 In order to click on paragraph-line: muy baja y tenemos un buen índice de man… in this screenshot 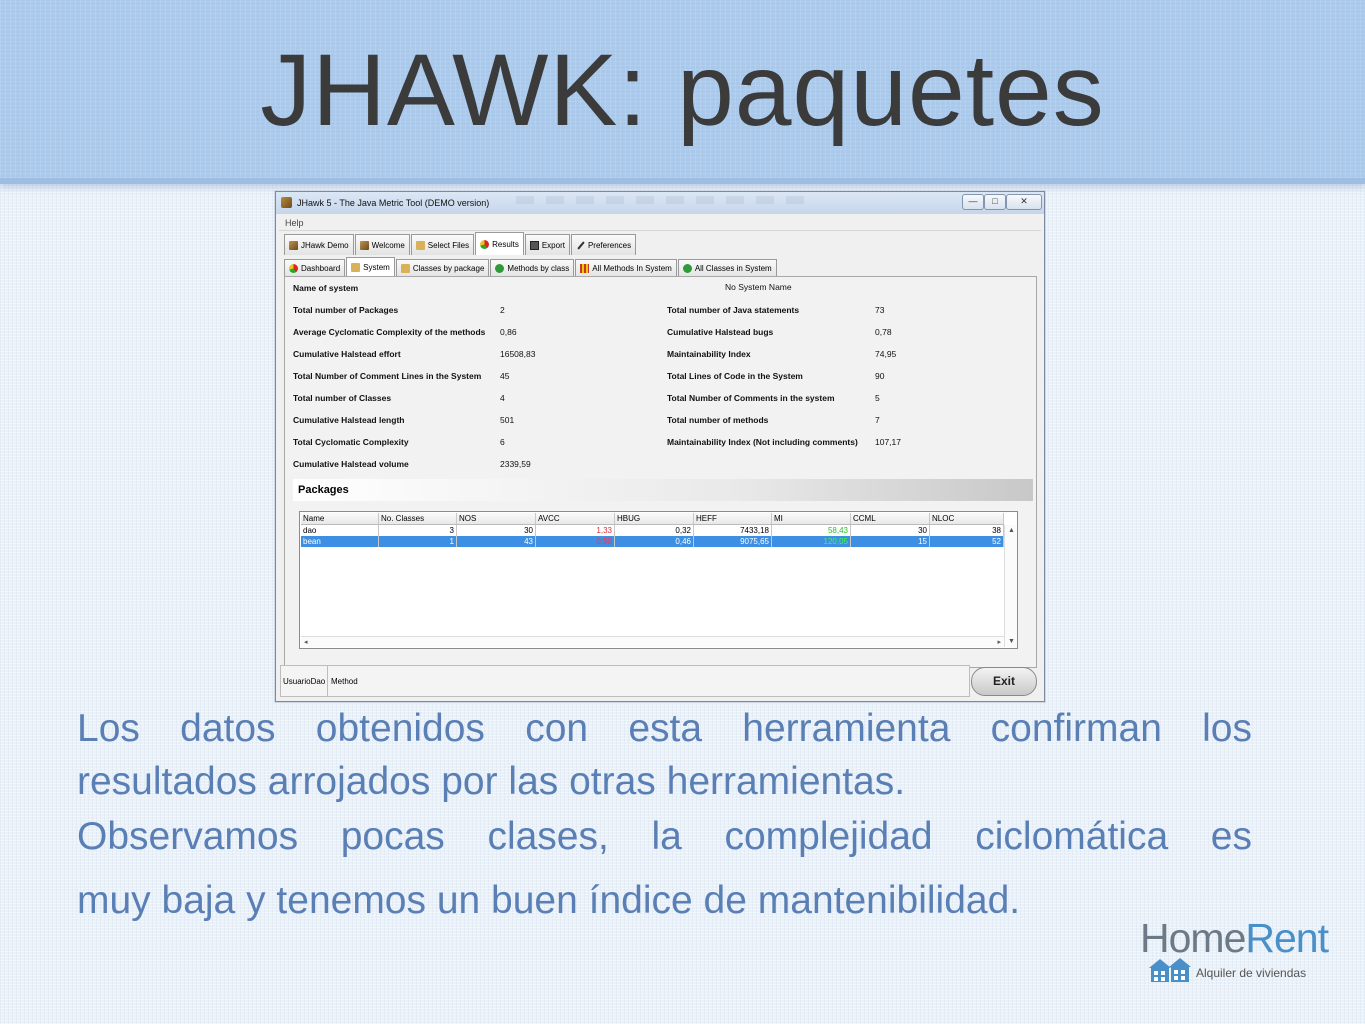, I will do `click(549, 900)`.